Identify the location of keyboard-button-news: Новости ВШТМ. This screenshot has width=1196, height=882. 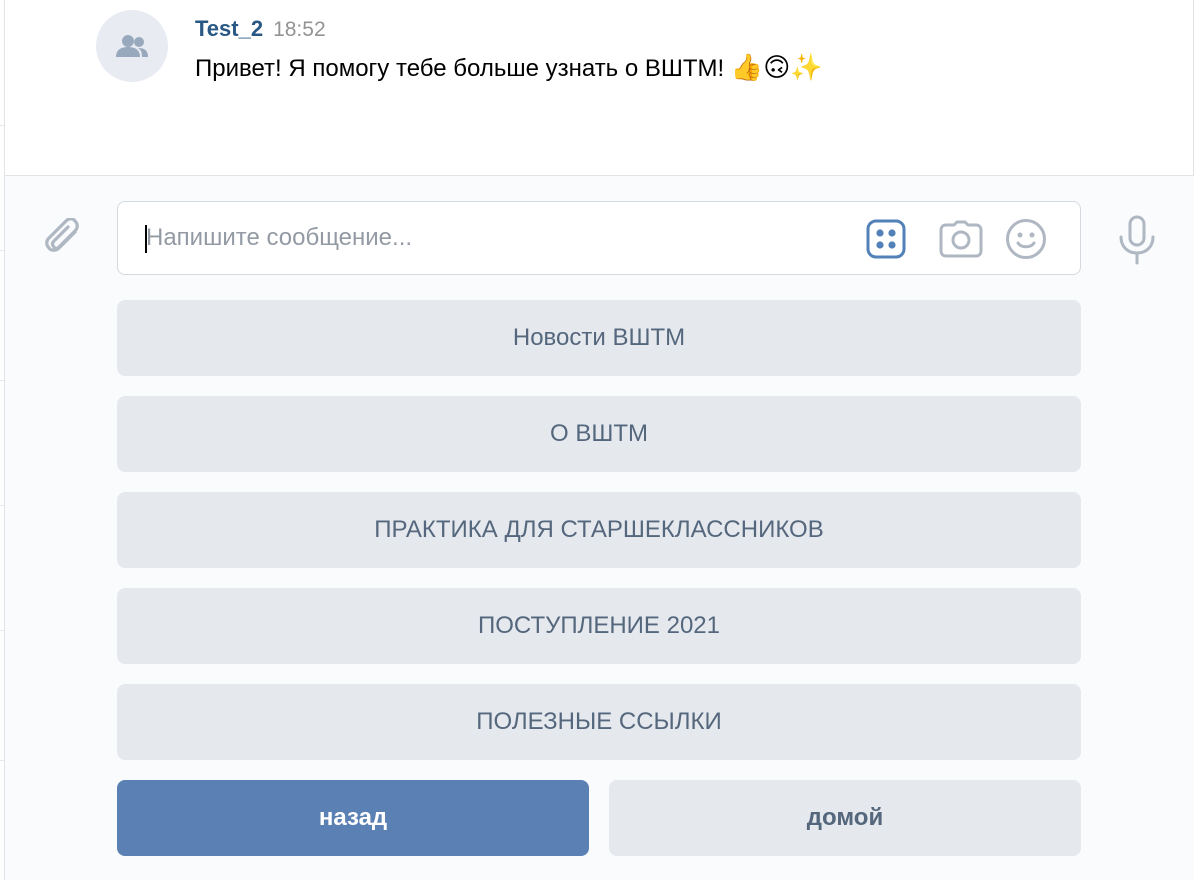
(599, 338).